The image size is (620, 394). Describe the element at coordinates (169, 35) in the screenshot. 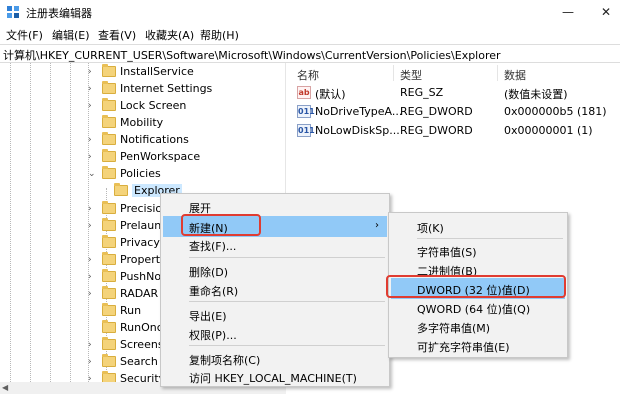

I see `menu-favorites: 收藏夹(A)` at that location.